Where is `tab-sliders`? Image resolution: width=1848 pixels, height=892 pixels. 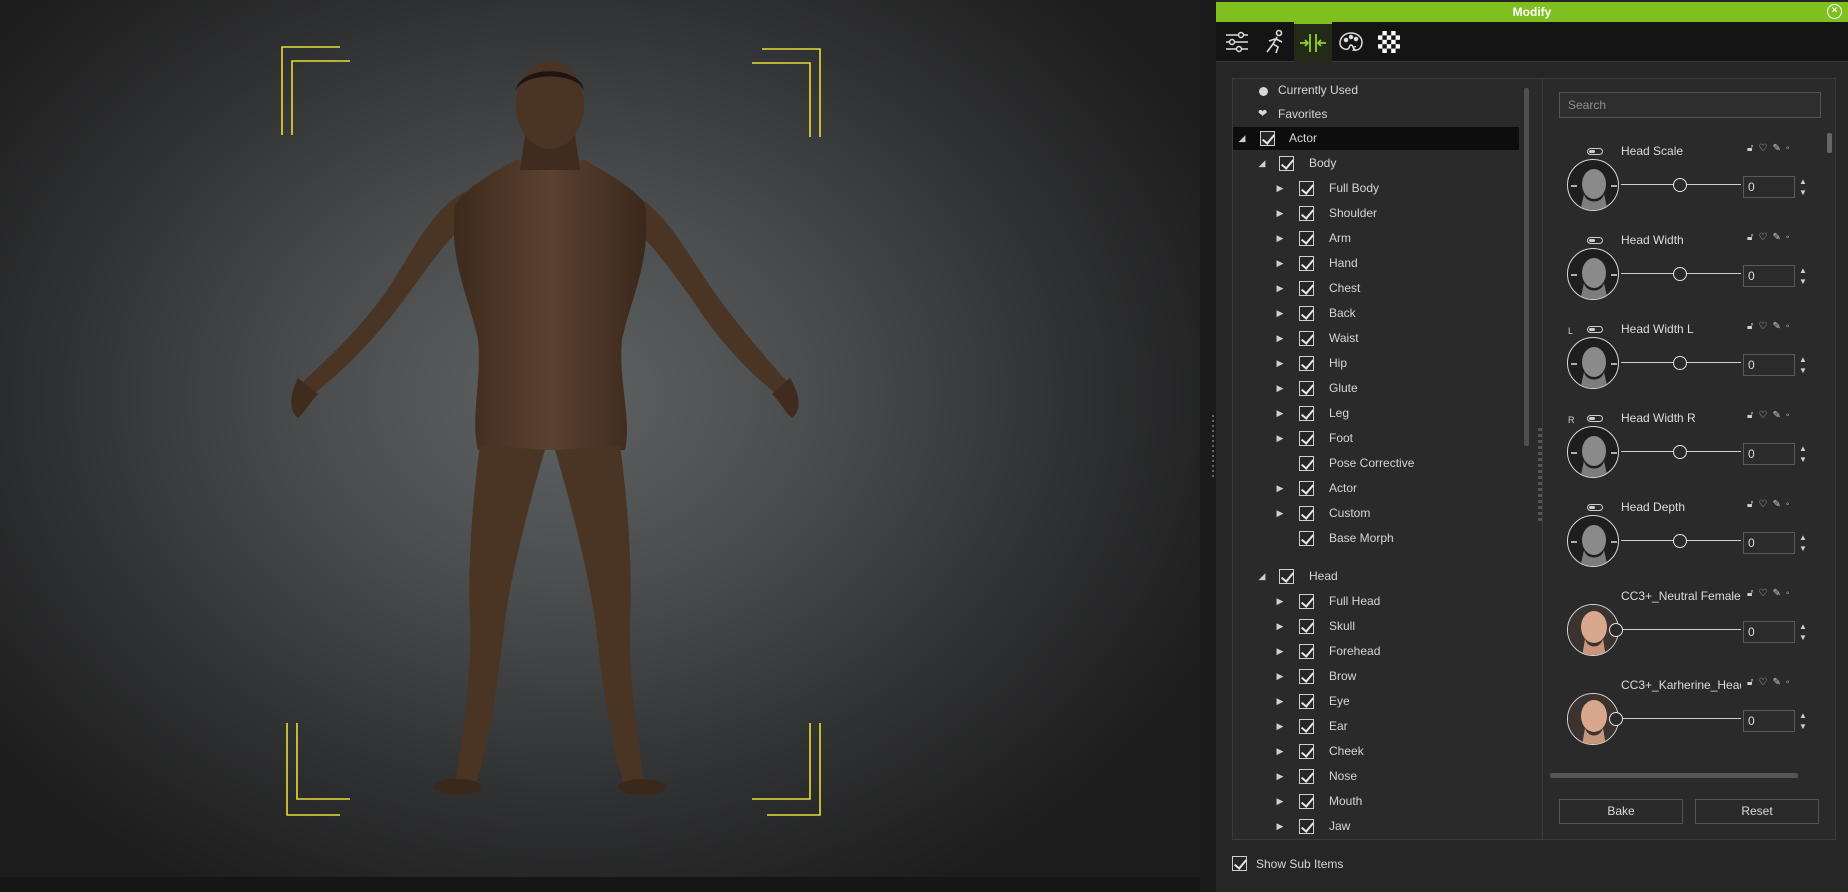 tab-sliders is located at coordinates (1237, 42).